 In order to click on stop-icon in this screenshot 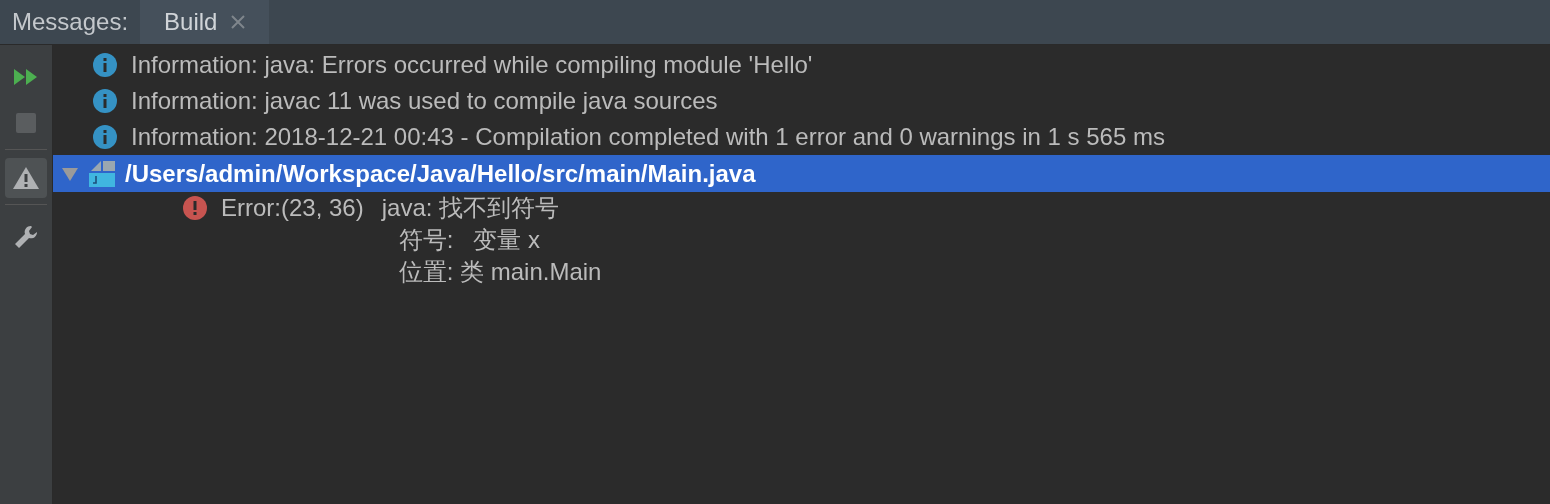, I will do `click(26, 123)`.